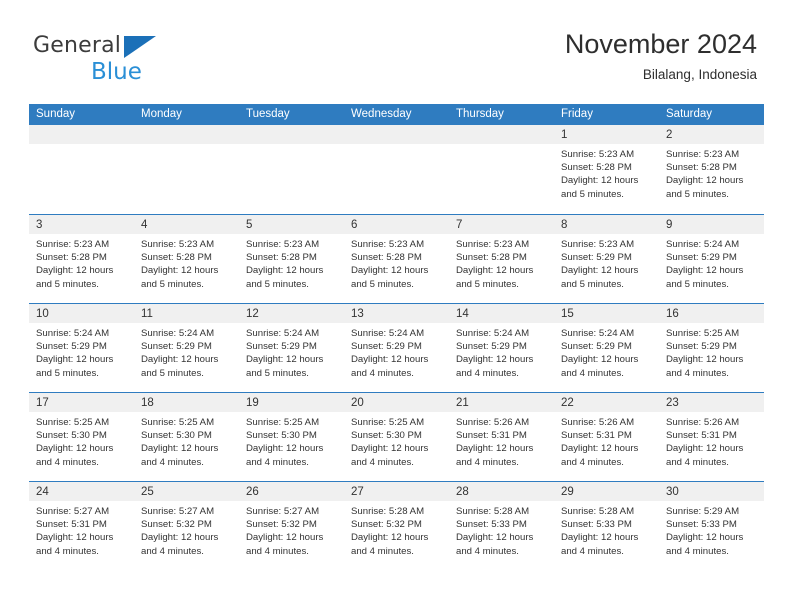  I want to click on day-cell-empty, so click(396, 169).